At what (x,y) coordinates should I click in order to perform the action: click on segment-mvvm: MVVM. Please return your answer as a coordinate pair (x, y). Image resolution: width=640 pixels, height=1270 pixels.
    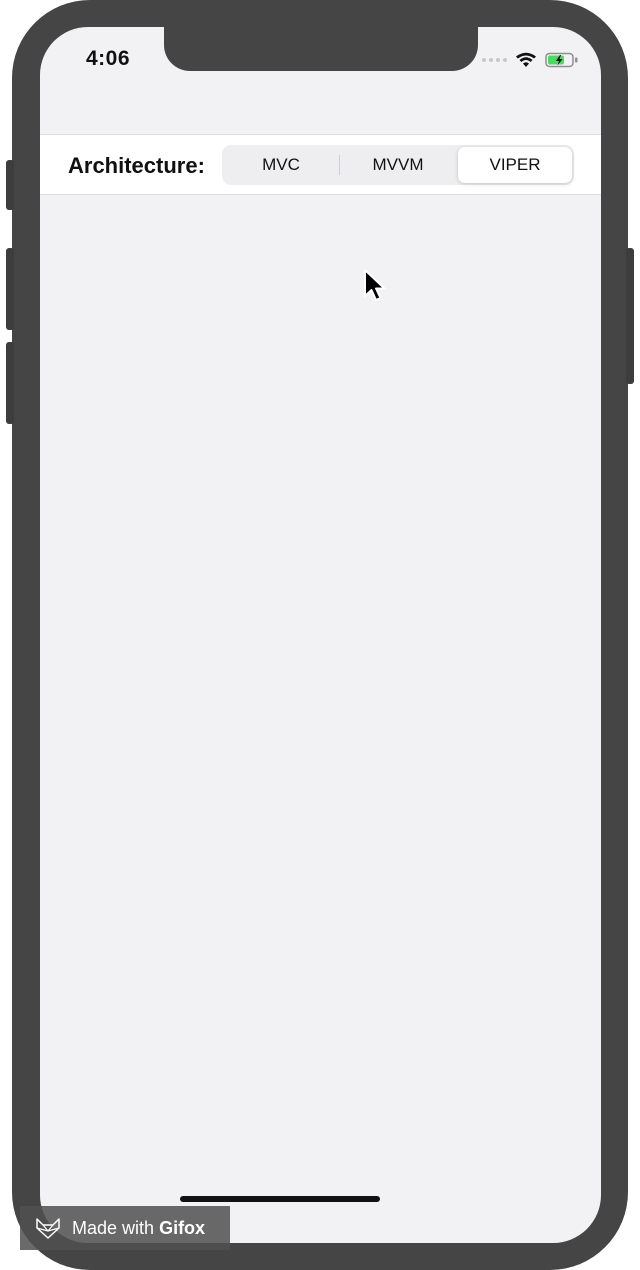
    Looking at the image, I should click on (398, 165).